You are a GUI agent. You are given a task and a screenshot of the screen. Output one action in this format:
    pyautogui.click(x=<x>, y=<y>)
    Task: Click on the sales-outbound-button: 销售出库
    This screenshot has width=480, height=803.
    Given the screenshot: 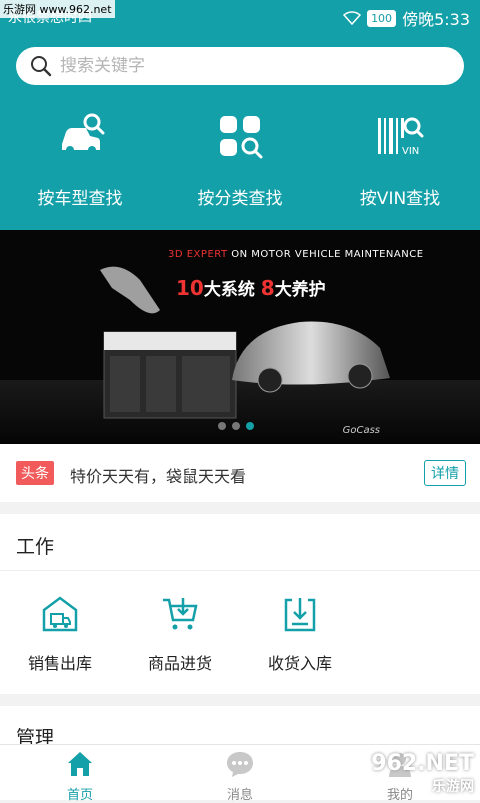 What is the action you would take?
    pyautogui.click(x=60, y=634)
    